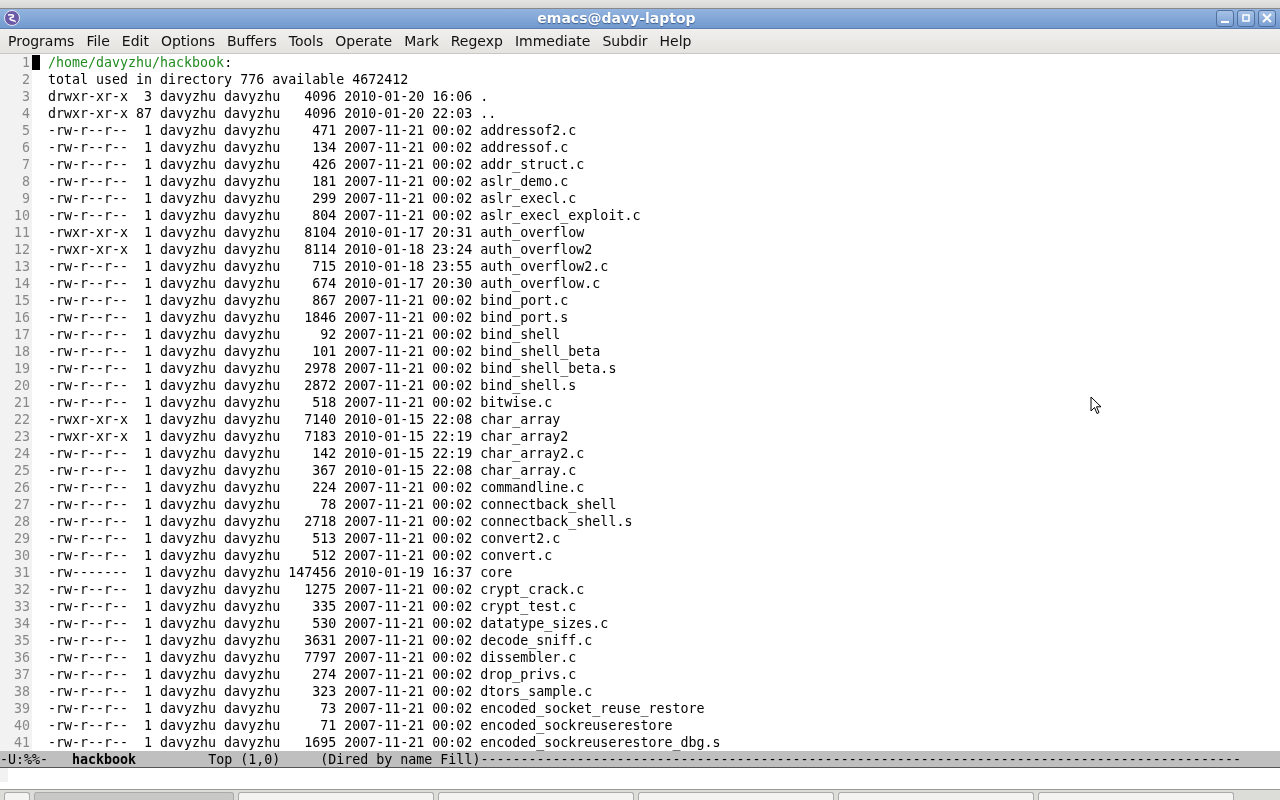  What do you see at coordinates (308, 300) in the screenshot?
I see `file-entry: -rw-r--r-- 1 davyzhu davyzhu 867 2007-11-21 00:02 bind_port.c` at bounding box center [308, 300].